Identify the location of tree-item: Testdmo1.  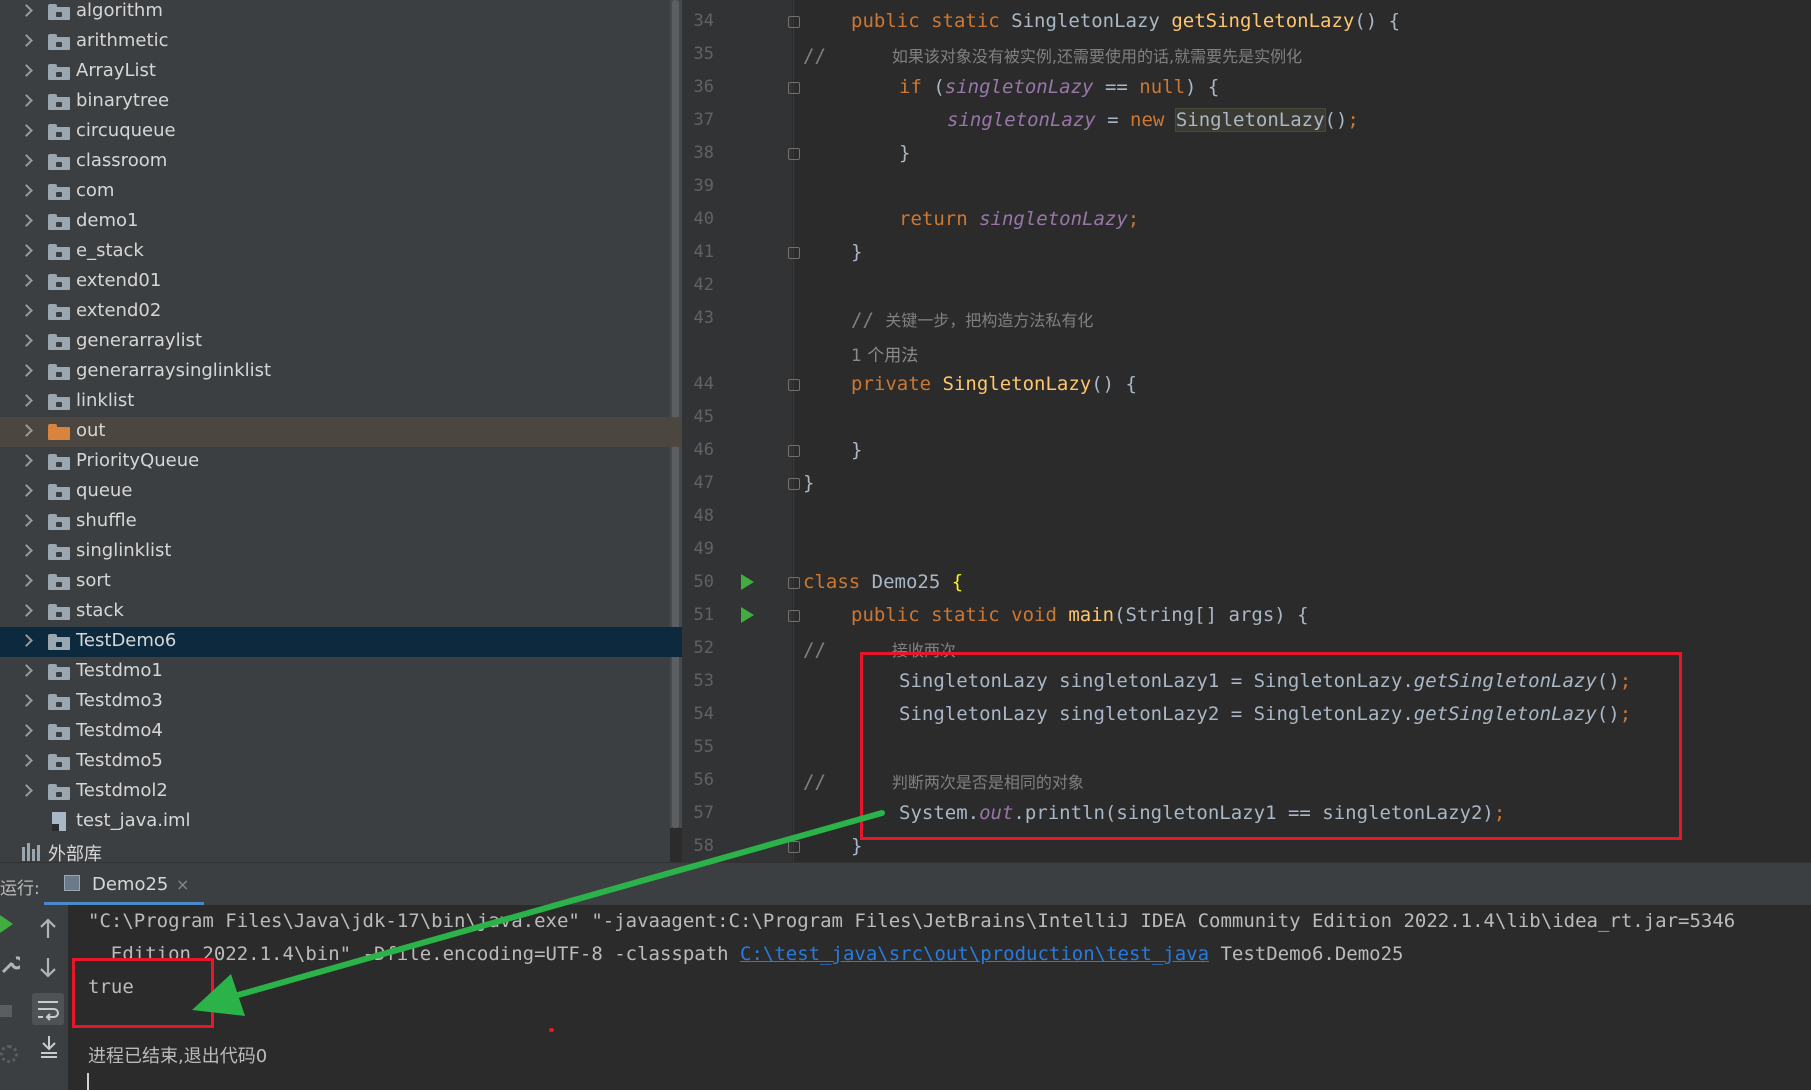
(341, 672).